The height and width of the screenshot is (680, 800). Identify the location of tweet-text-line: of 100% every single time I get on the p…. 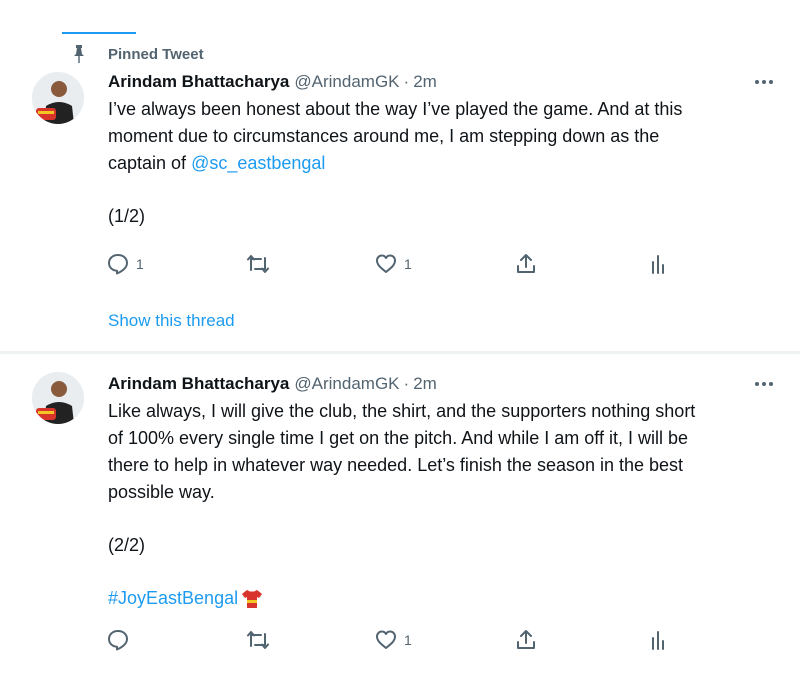
(398, 438).